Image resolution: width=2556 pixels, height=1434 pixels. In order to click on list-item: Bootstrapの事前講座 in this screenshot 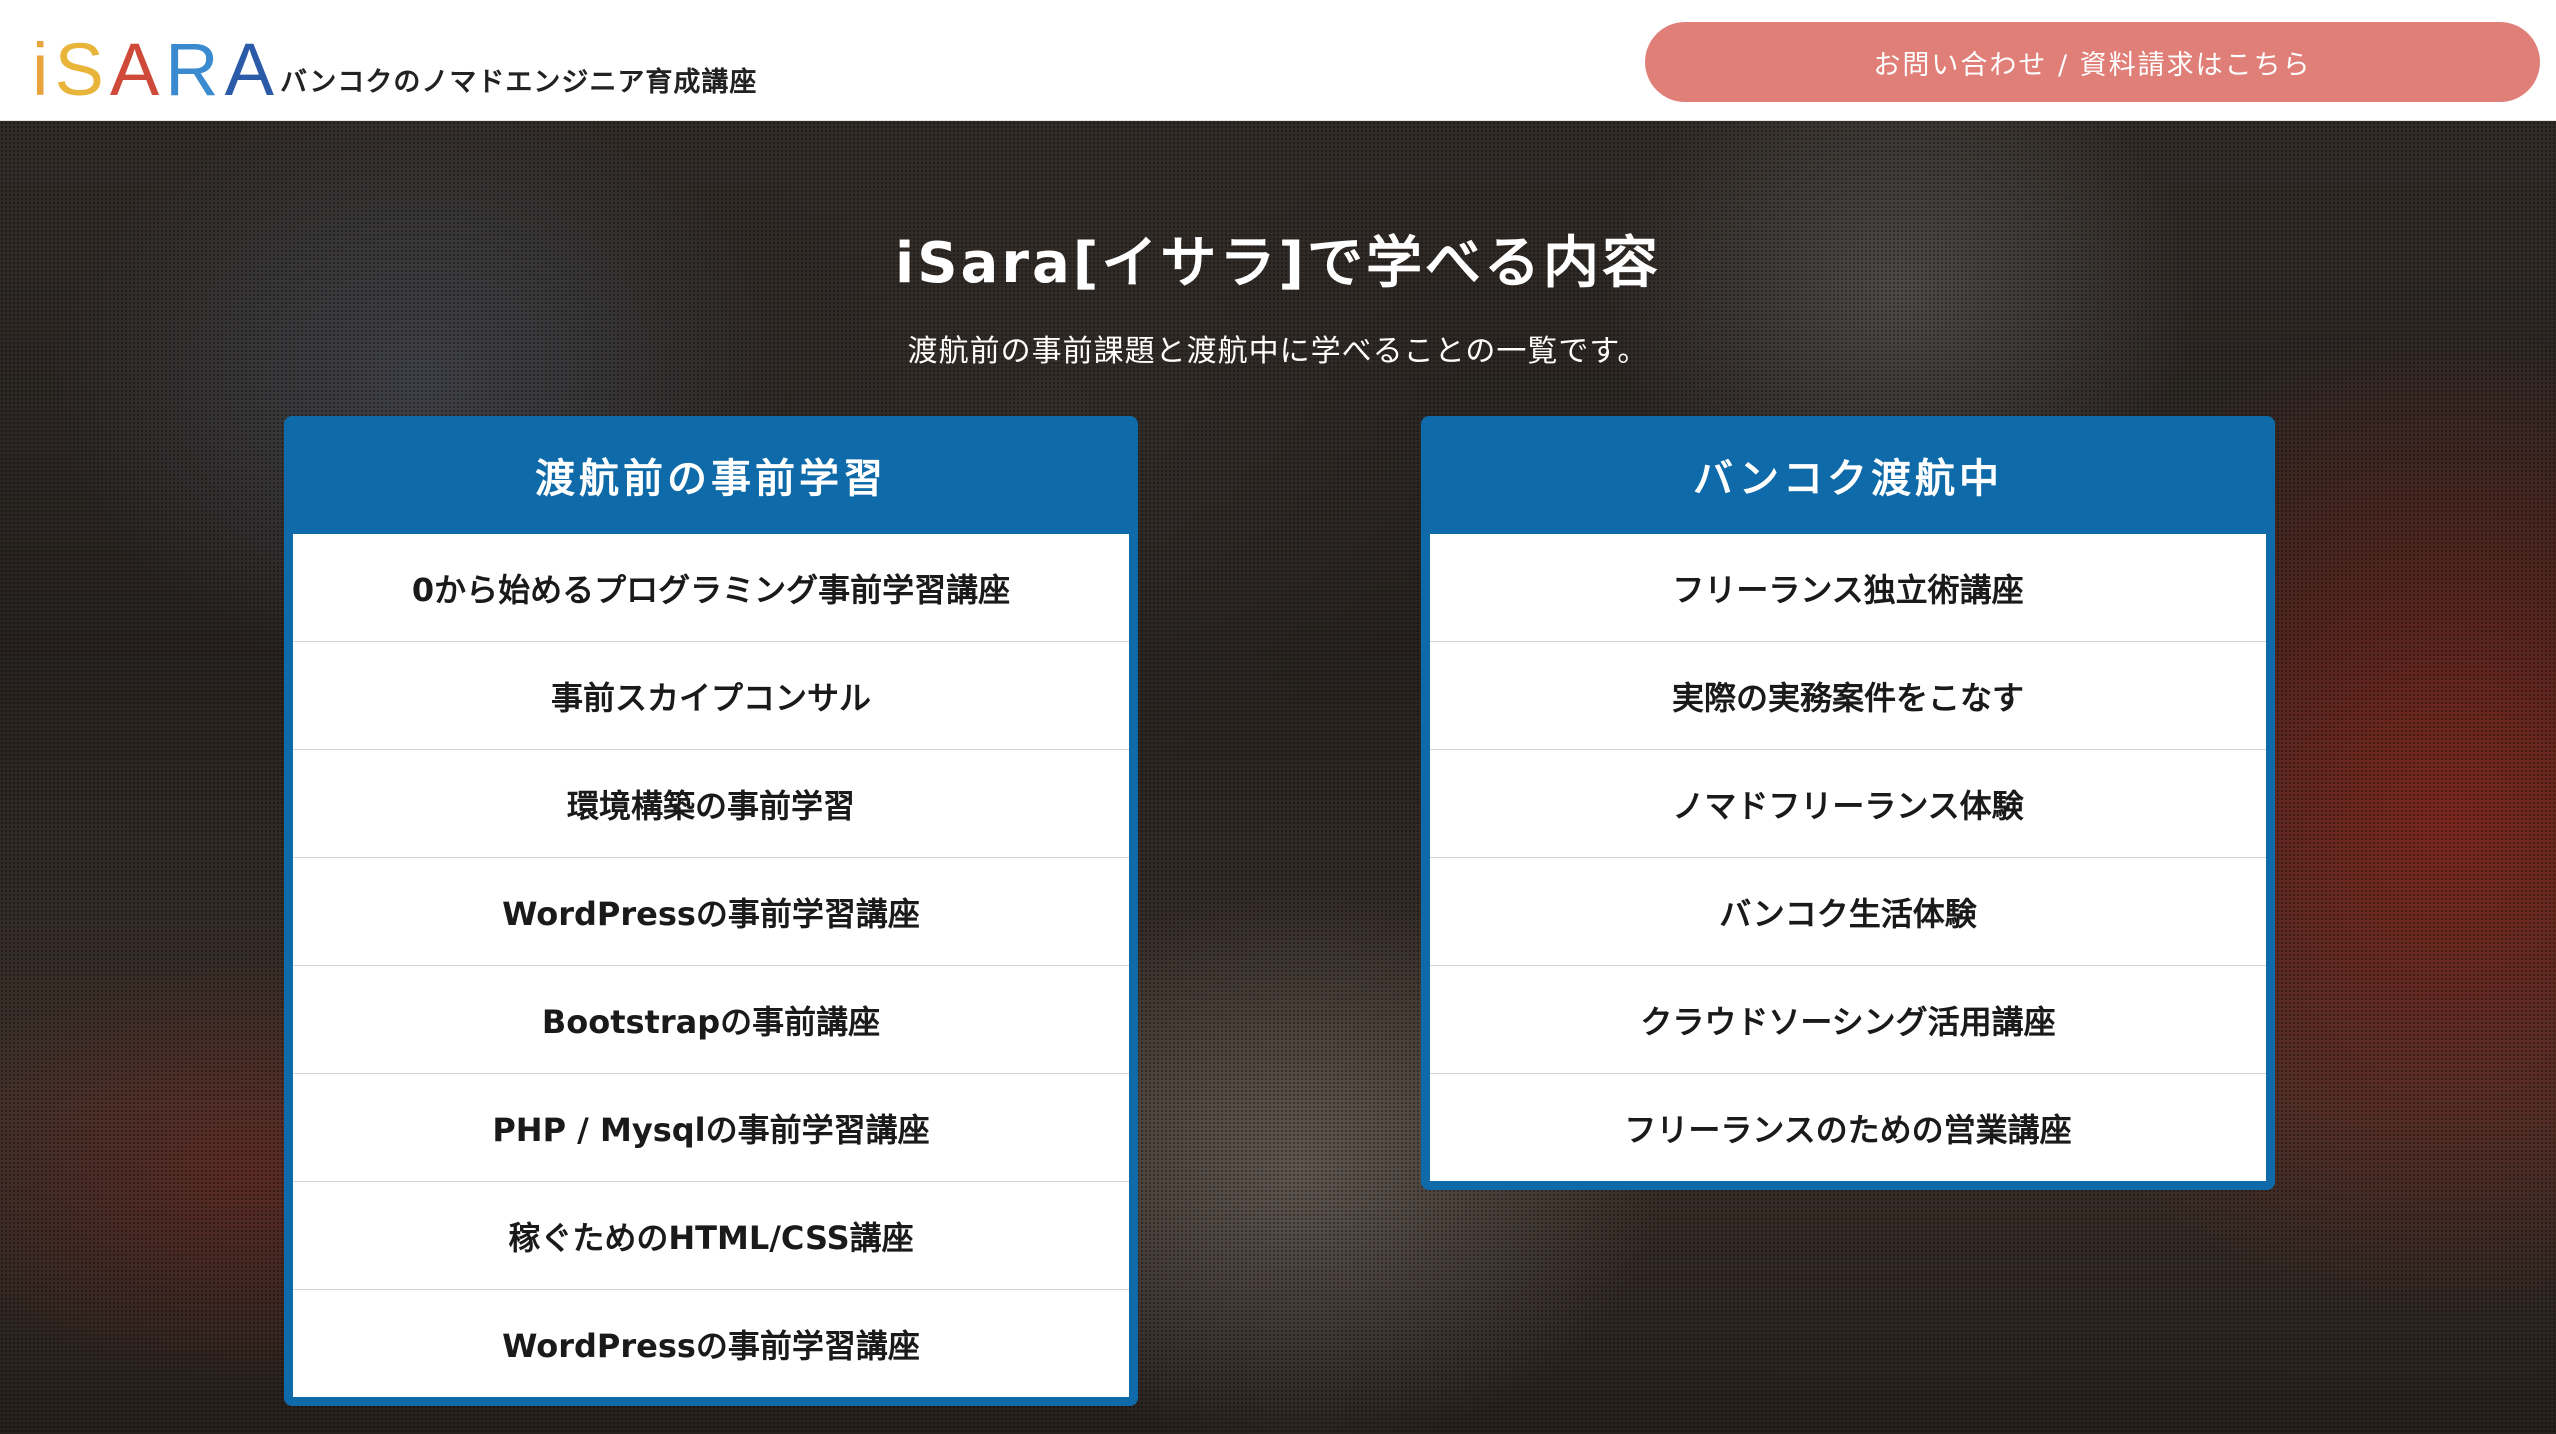, I will do `click(711, 1020)`.